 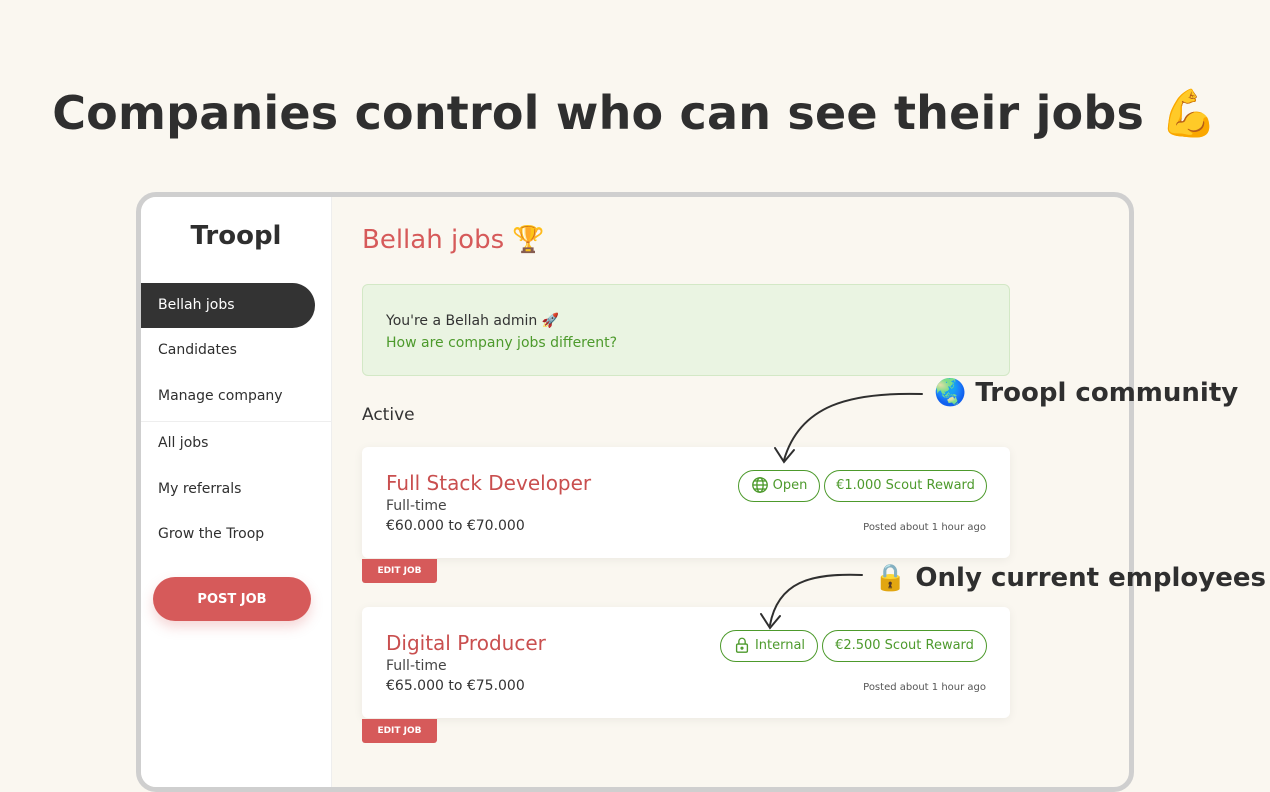 What do you see at coordinates (236, 236) in the screenshot?
I see `brand-logo: Troopl` at bounding box center [236, 236].